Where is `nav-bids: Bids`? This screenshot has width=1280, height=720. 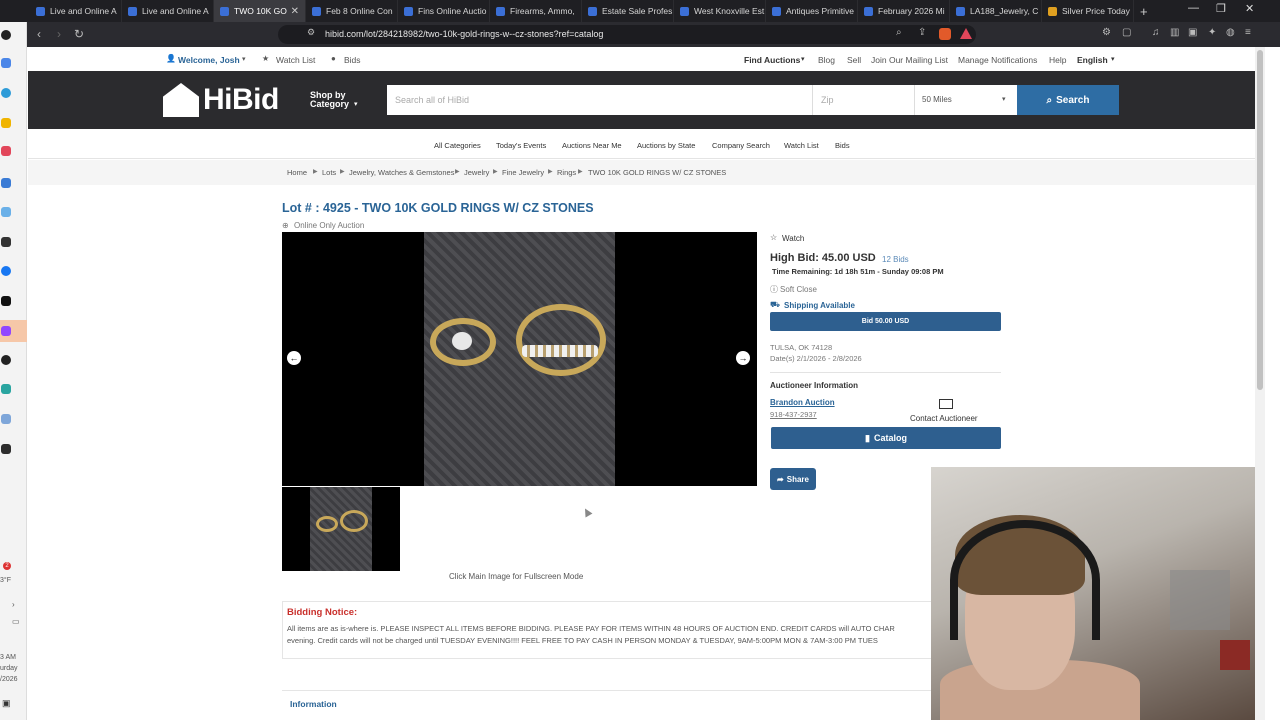
nav-bids: Bids is located at coordinates (842, 145).